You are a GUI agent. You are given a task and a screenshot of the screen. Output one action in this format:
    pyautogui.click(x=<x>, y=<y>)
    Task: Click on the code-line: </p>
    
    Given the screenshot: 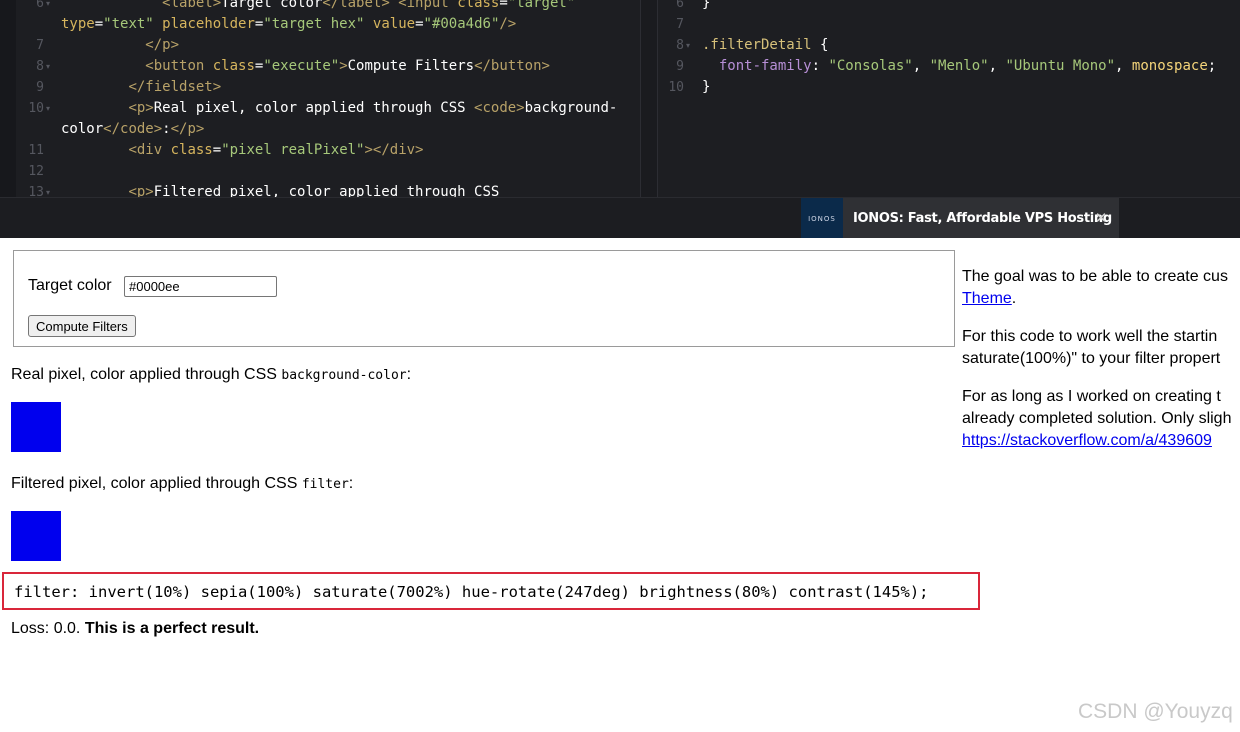 What is the action you would take?
    pyautogui.click(x=162, y=45)
    